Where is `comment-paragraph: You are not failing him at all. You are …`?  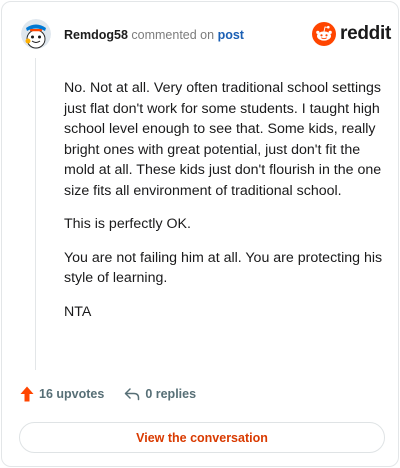 comment-paragraph: You are not failing him at all. You are … is located at coordinates (223, 268).